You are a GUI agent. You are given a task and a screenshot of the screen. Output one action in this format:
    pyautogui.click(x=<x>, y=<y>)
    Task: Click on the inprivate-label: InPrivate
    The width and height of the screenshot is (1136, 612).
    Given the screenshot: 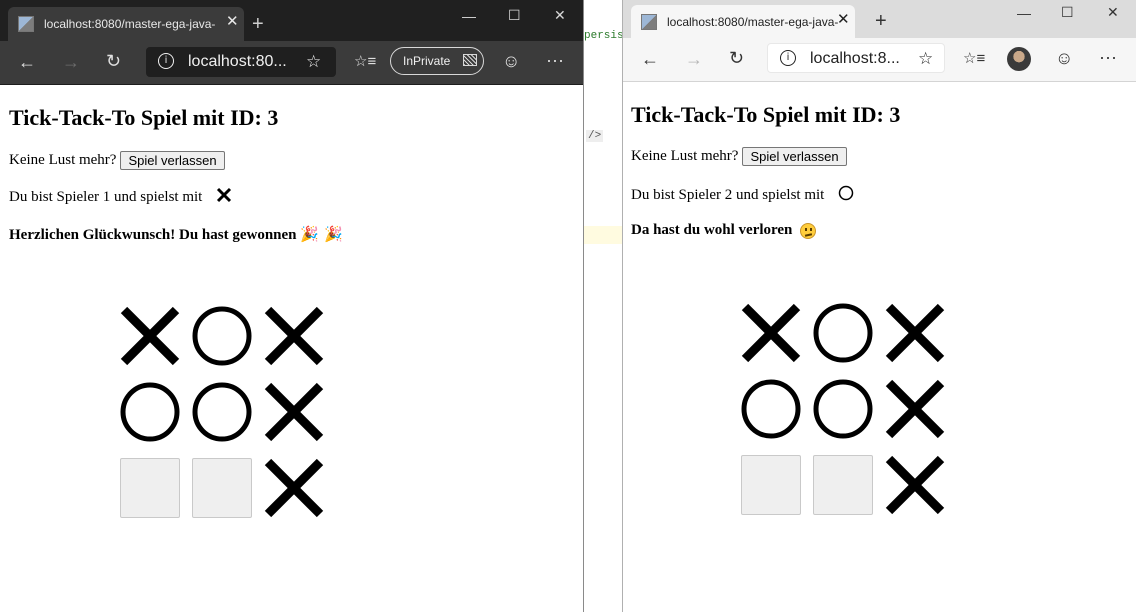 What is the action you would take?
    pyautogui.click(x=427, y=61)
    